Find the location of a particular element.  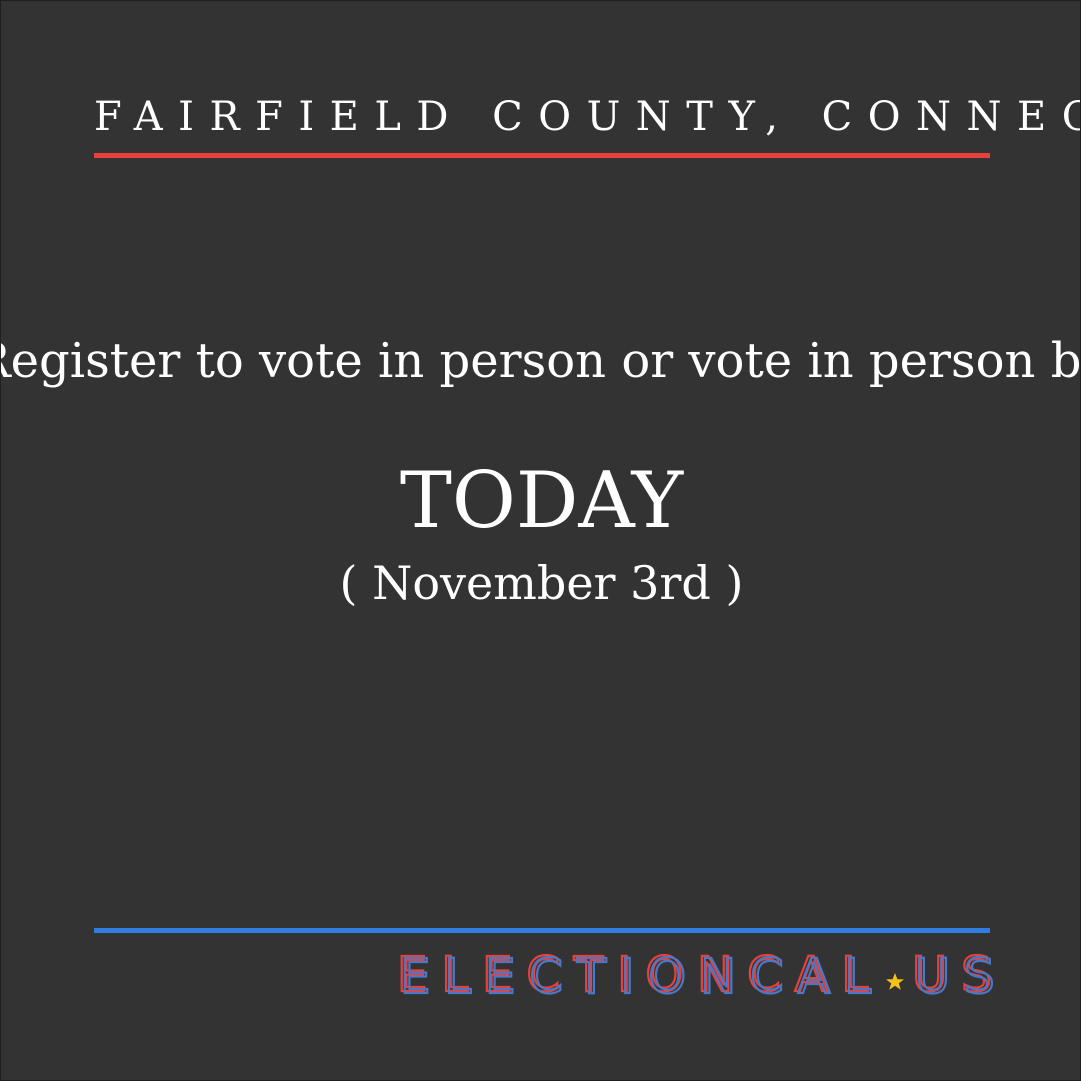

deadline-headline: TODAY is located at coordinates (541, 501).